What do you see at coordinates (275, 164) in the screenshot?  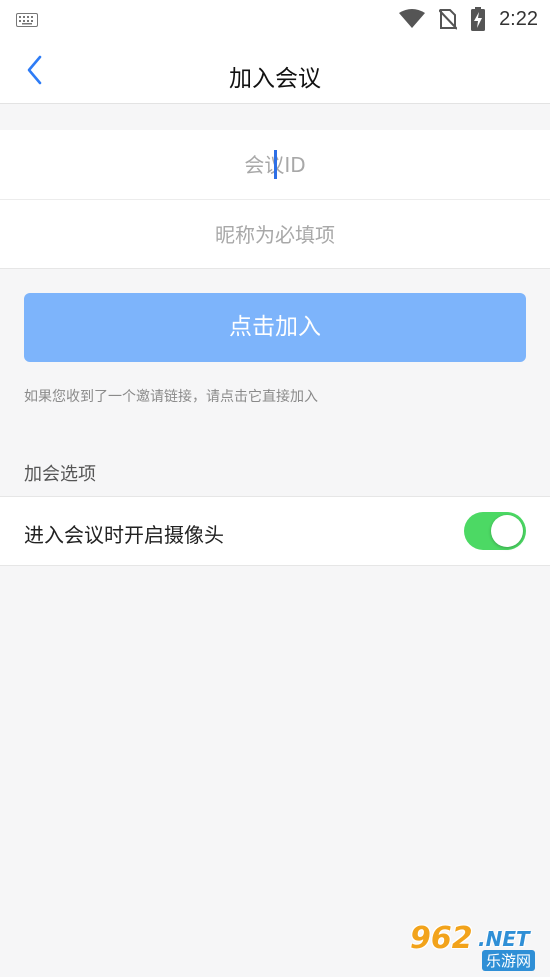 I see `text-cursor` at bounding box center [275, 164].